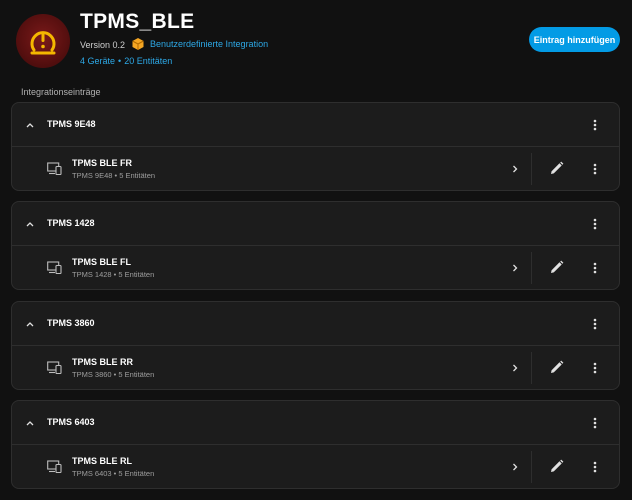 This screenshot has width=632, height=500. Describe the element at coordinates (113, 274) in the screenshot. I see `device-subtitle: TPMS 1428 • 5 Entitäten` at that location.